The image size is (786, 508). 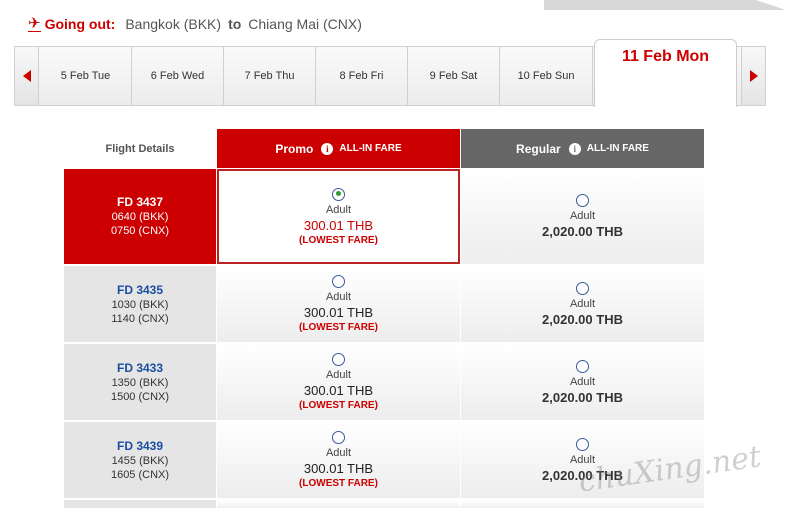 What do you see at coordinates (86, 76) in the screenshot?
I see `date-tab-5-feb: 5 Feb Tue` at bounding box center [86, 76].